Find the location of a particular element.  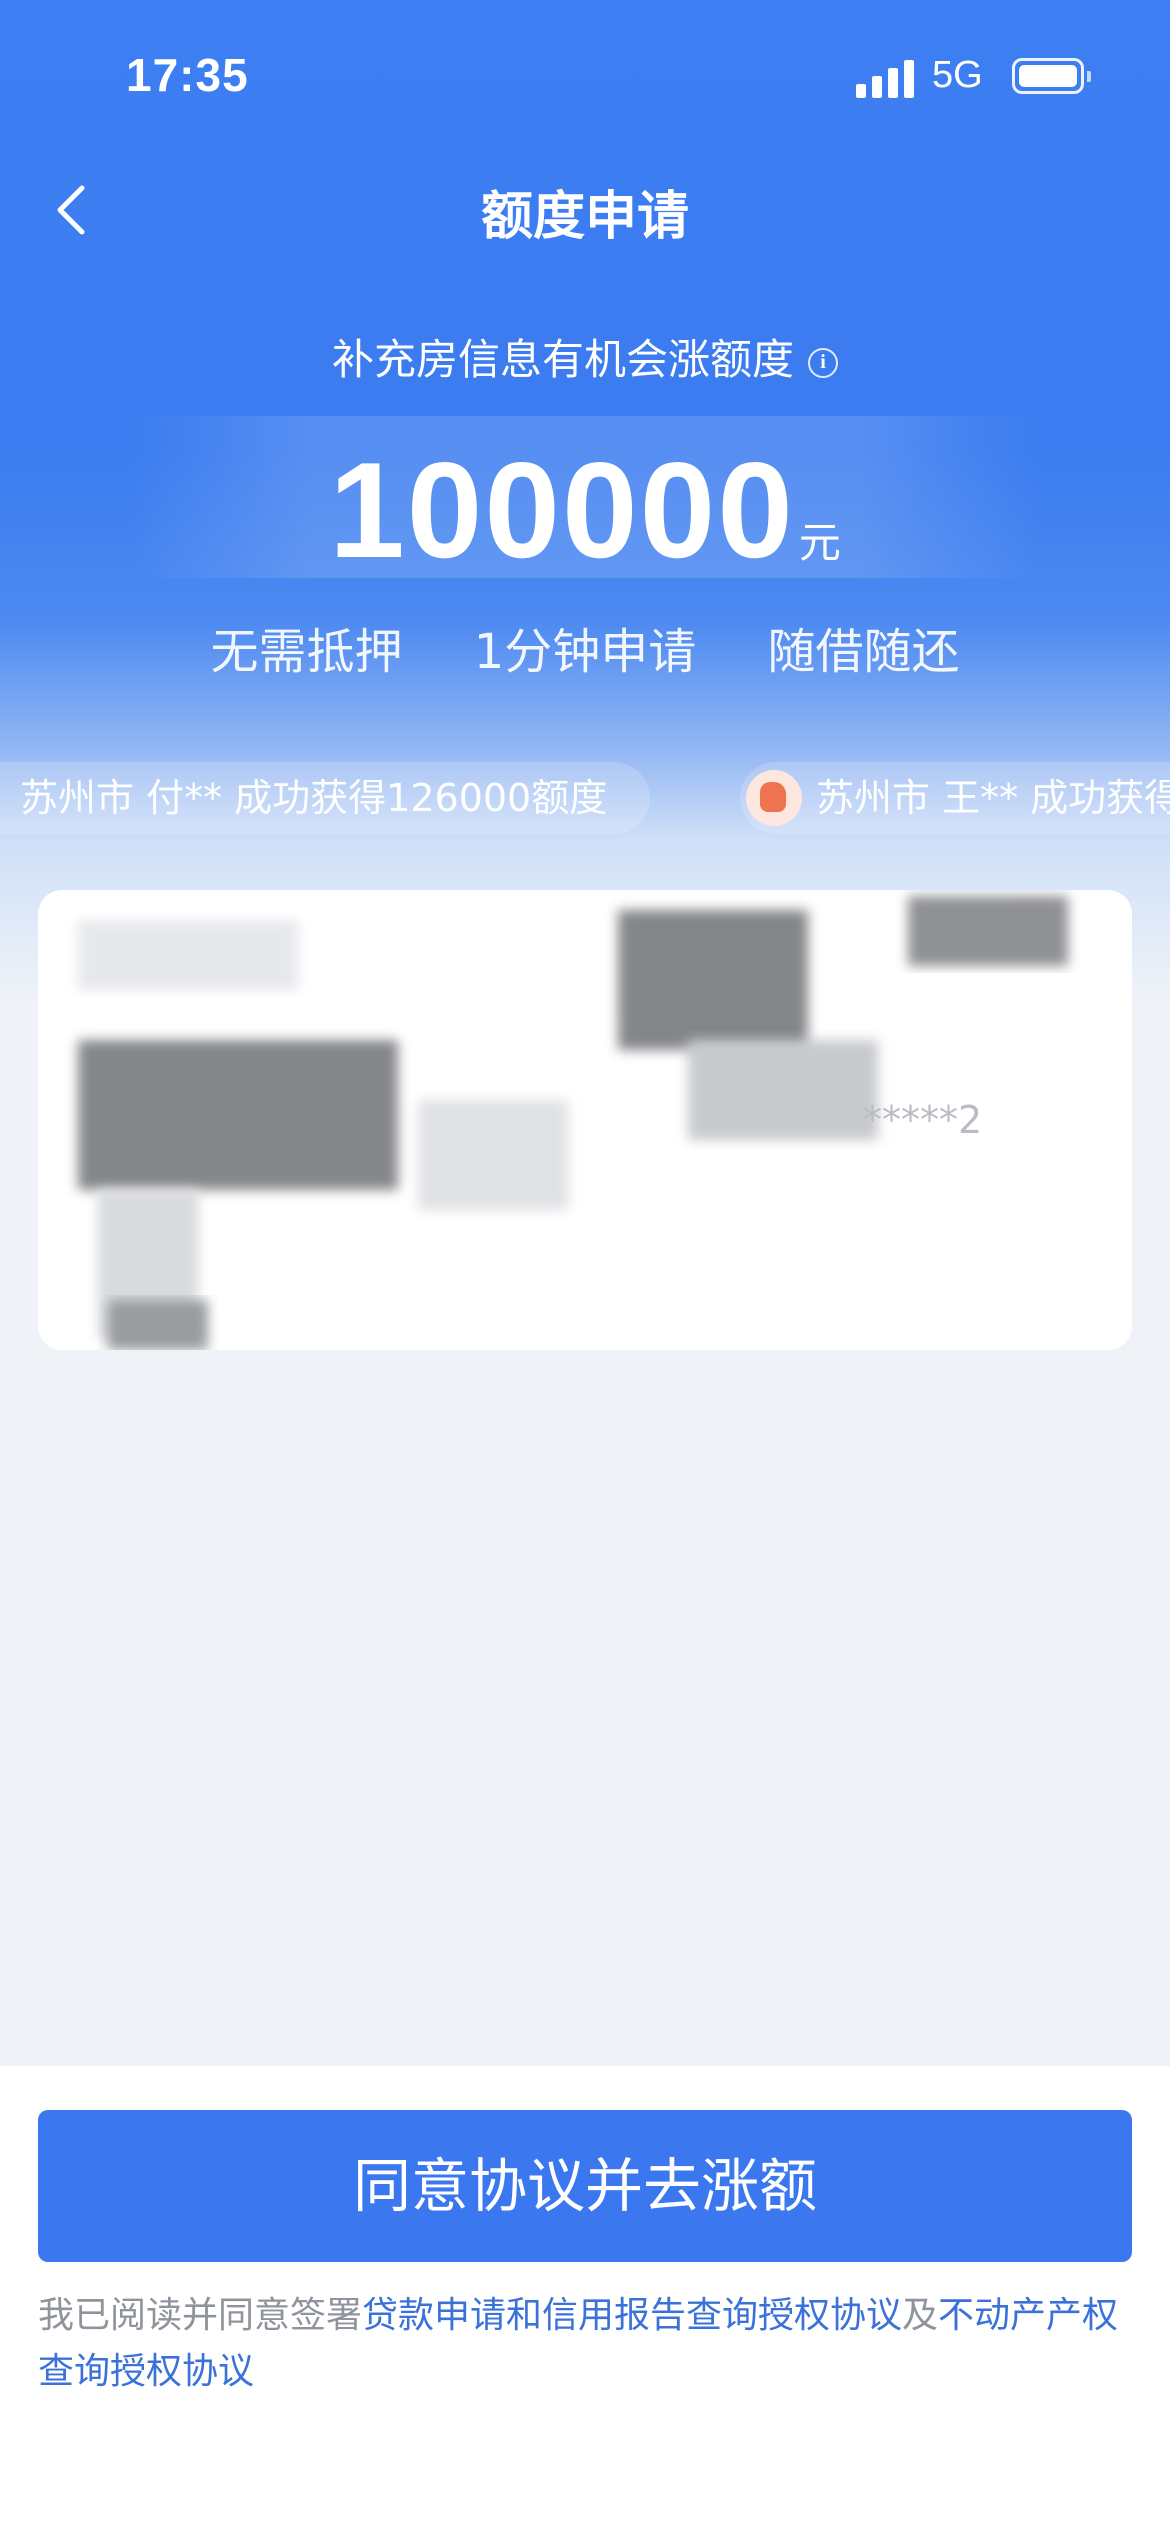

credit-amount: 100000元 is located at coordinates (585, 510).